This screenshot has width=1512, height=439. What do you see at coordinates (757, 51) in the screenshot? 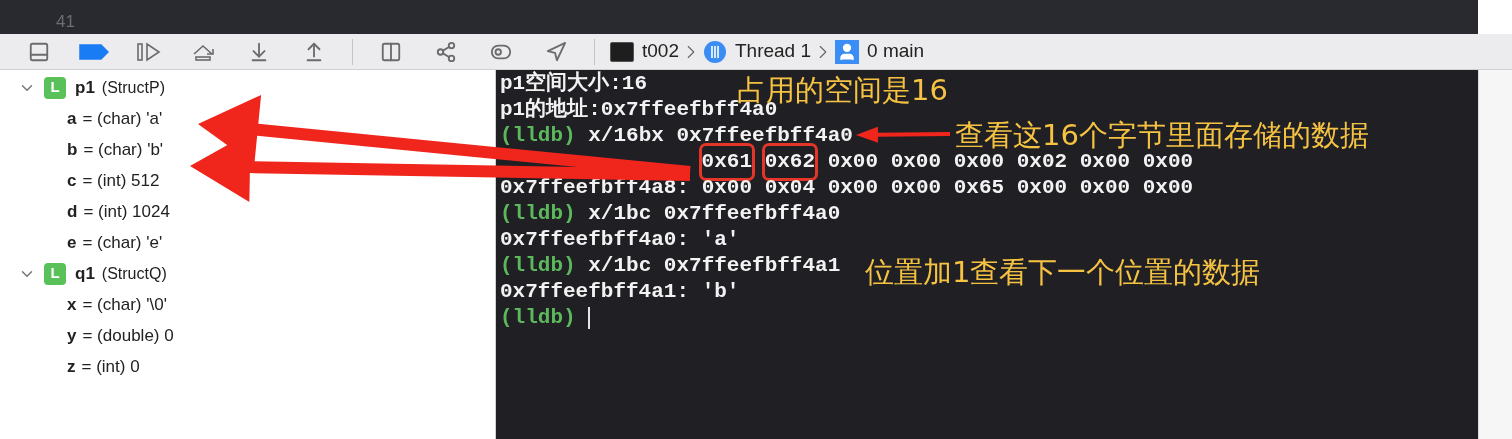
I see `breadcrumb-item: Thread 1` at bounding box center [757, 51].